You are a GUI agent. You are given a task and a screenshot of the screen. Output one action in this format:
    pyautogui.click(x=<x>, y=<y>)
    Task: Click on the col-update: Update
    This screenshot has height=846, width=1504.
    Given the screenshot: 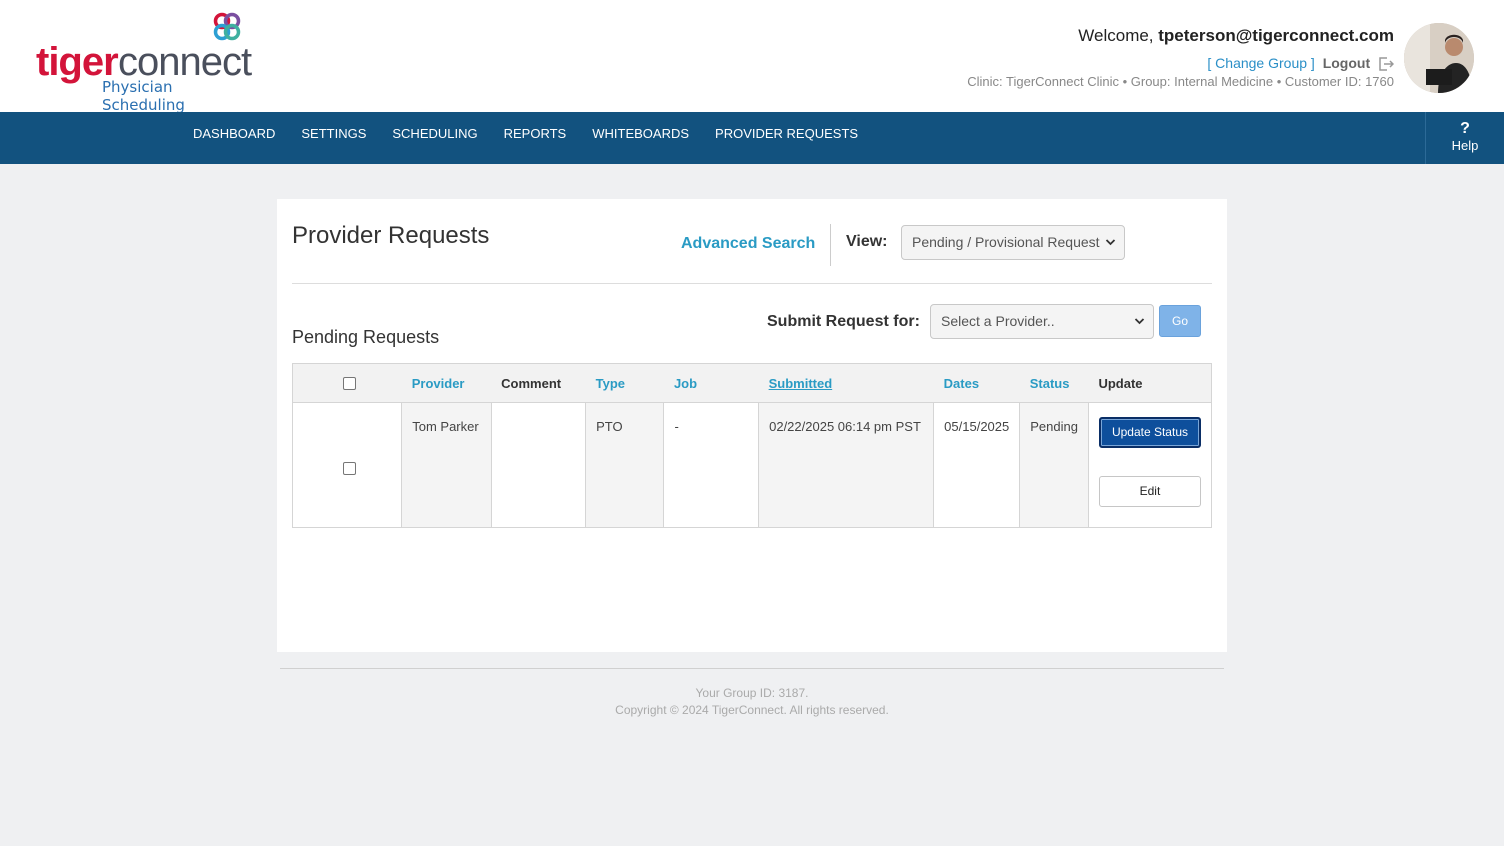 What is the action you would take?
    pyautogui.click(x=1150, y=383)
    